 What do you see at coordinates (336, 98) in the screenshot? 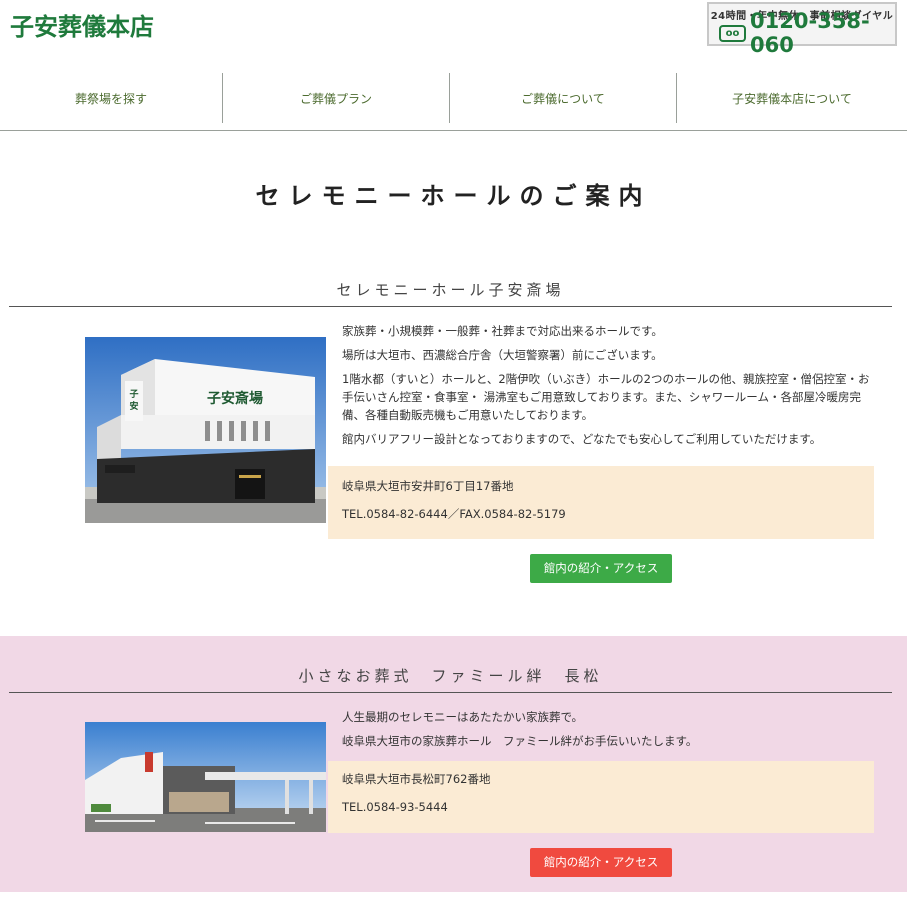
I see `nav-item-funeral-plans: ご葬儀プラン` at bounding box center [336, 98].